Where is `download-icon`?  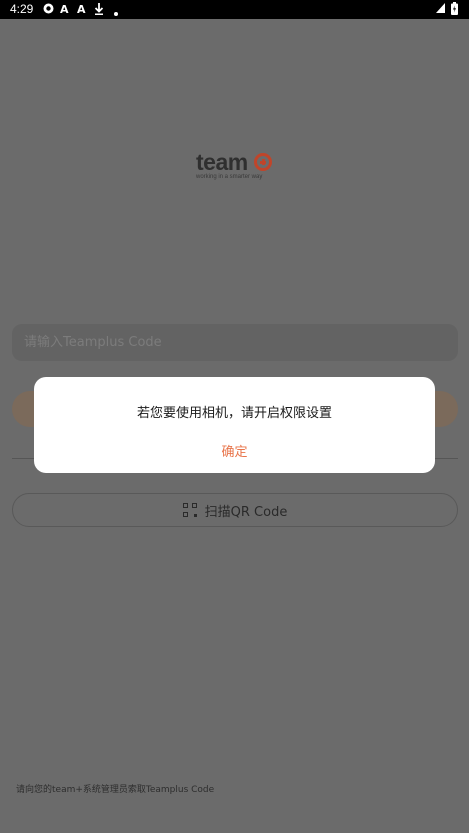
download-icon is located at coordinates (99, 10).